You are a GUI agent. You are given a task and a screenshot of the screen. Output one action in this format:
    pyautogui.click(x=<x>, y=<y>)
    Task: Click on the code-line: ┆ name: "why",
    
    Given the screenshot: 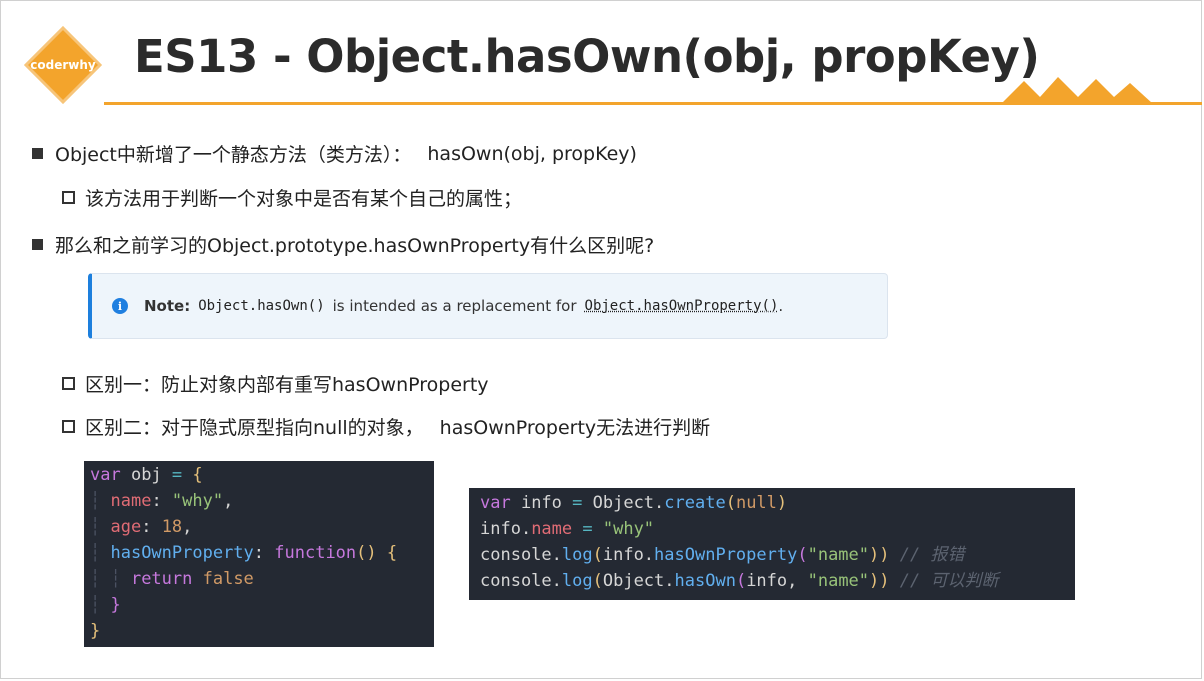 What is the action you would take?
    pyautogui.click(x=162, y=501)
    